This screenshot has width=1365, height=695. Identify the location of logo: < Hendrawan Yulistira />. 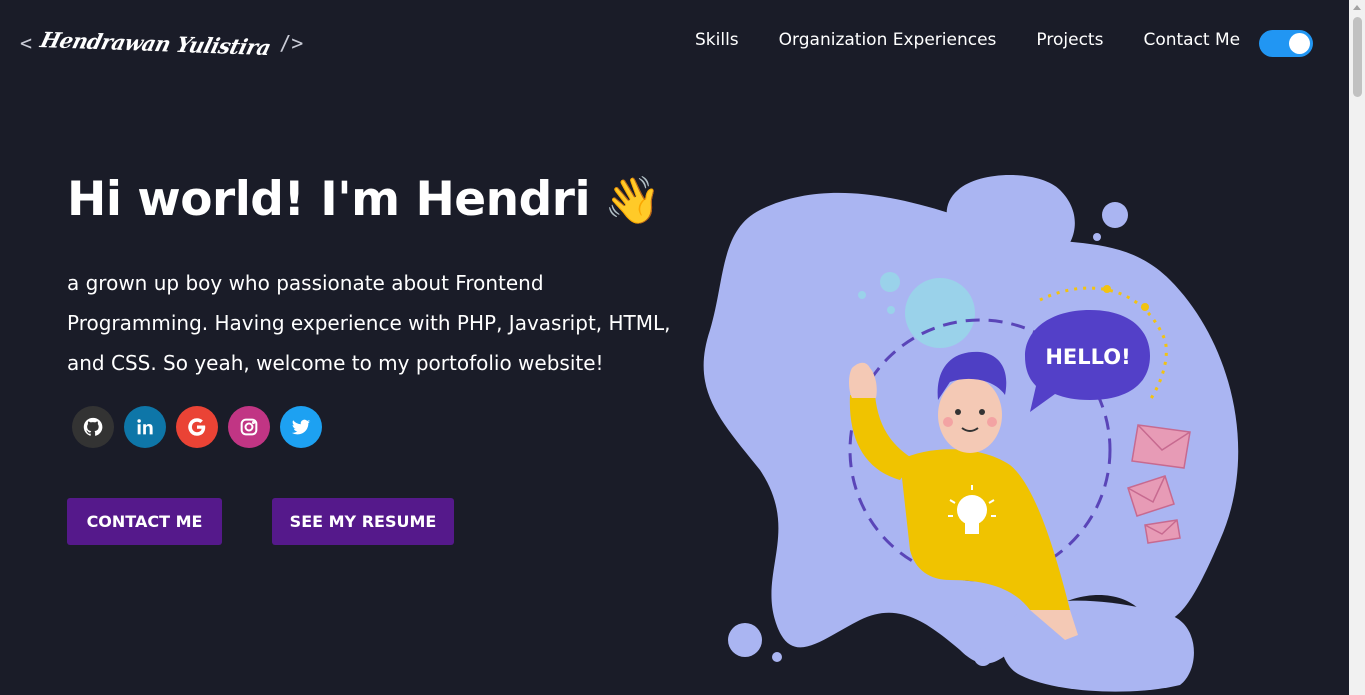
(161, 43).